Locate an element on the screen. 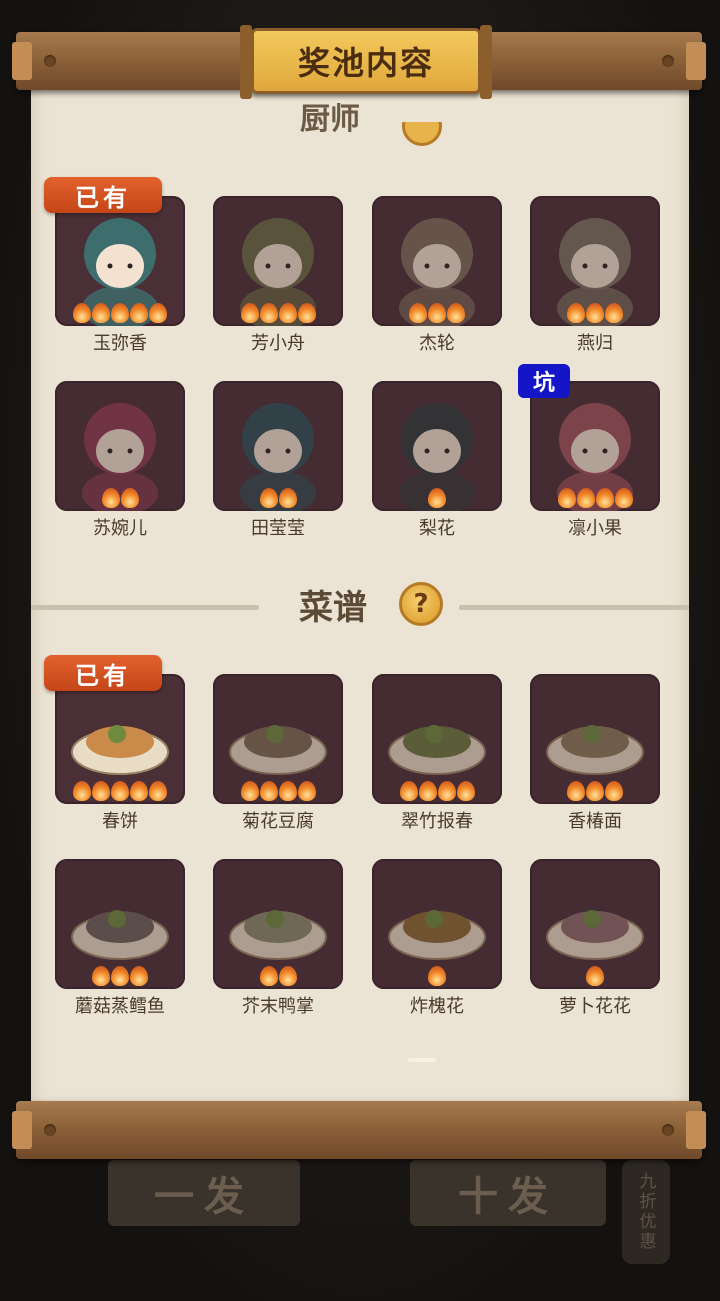 The height and width of the screenshot is (1301, 720). chef-name: 燕归 is located at coordinates (595, 343).